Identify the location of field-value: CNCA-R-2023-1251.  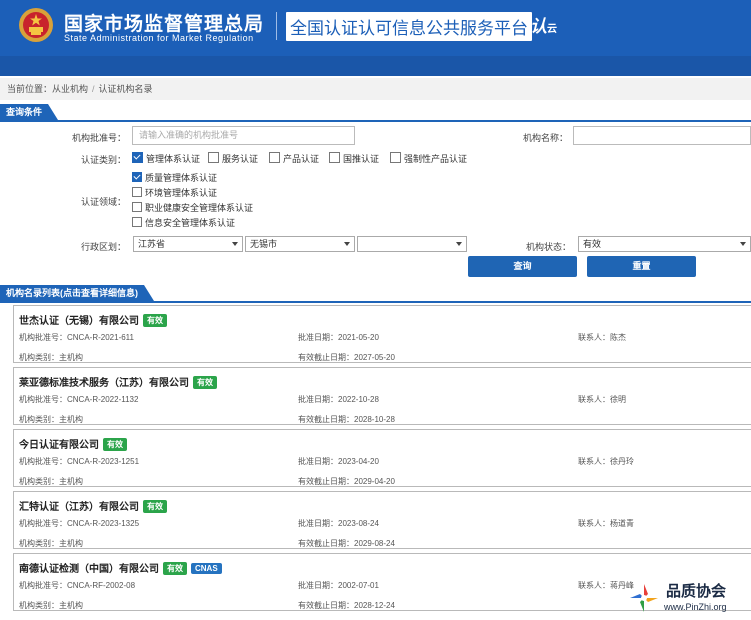
(103, 461).